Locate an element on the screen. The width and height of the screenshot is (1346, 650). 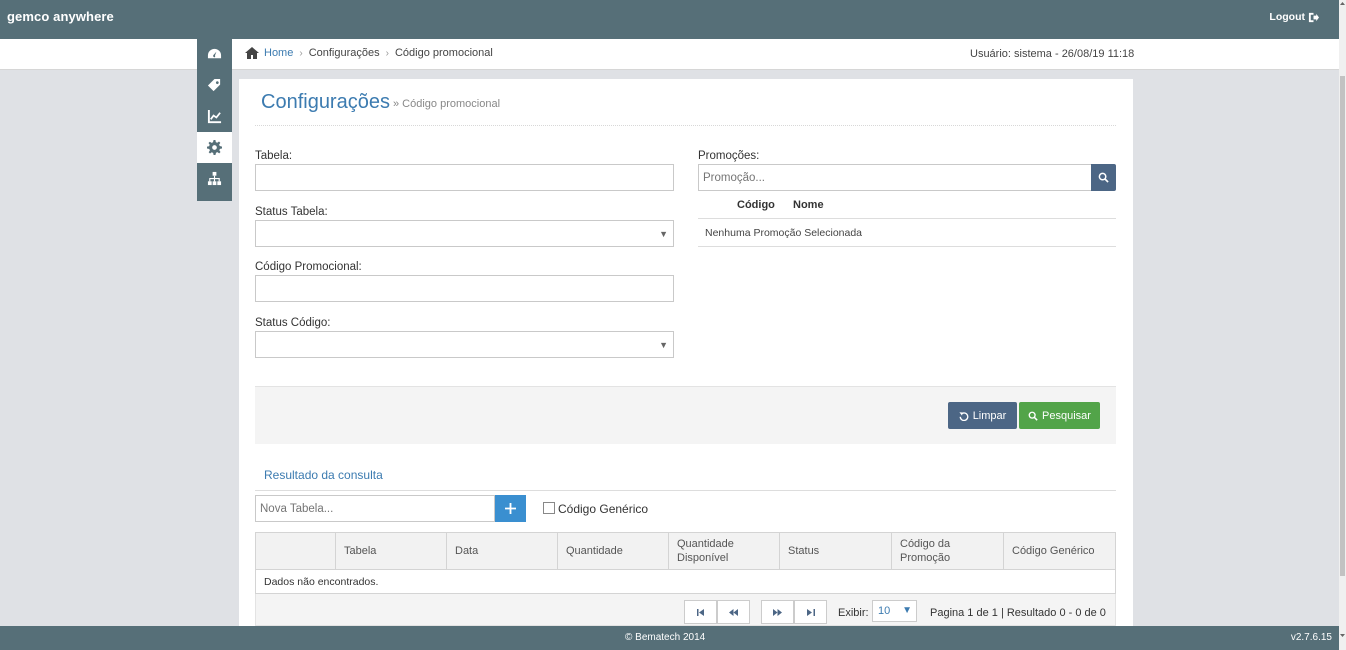
codigo-promocional-label: Código Promocional: is located at coordinates (308, 267).